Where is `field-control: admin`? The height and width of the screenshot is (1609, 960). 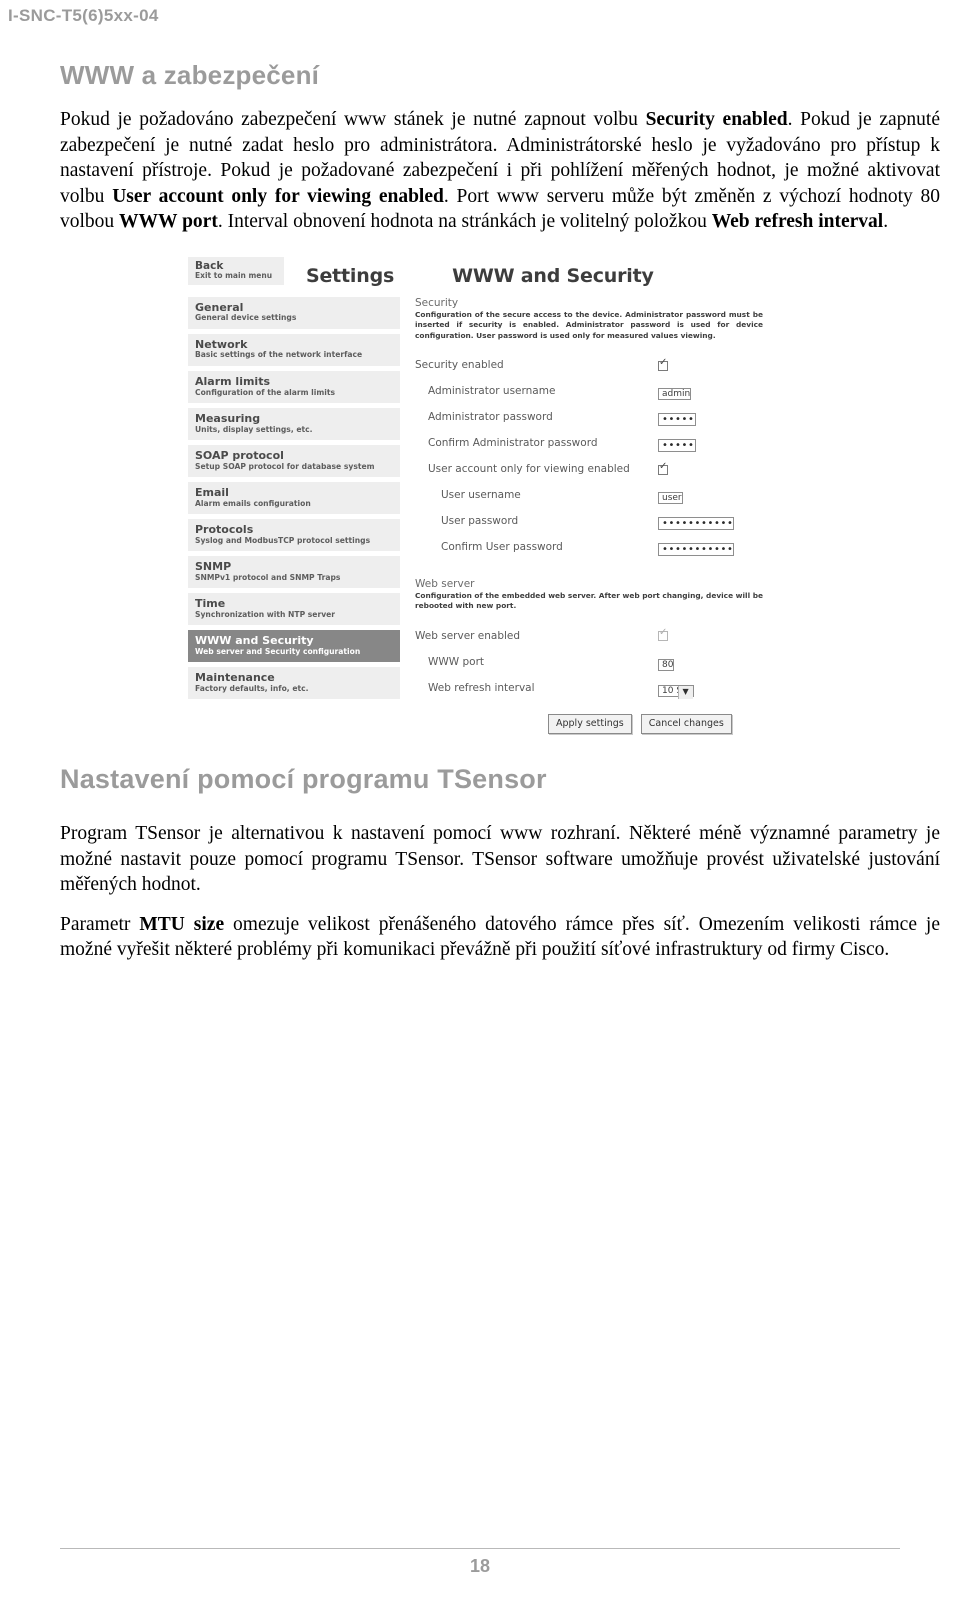
field-control: admin is located at coordinates (675, 391).